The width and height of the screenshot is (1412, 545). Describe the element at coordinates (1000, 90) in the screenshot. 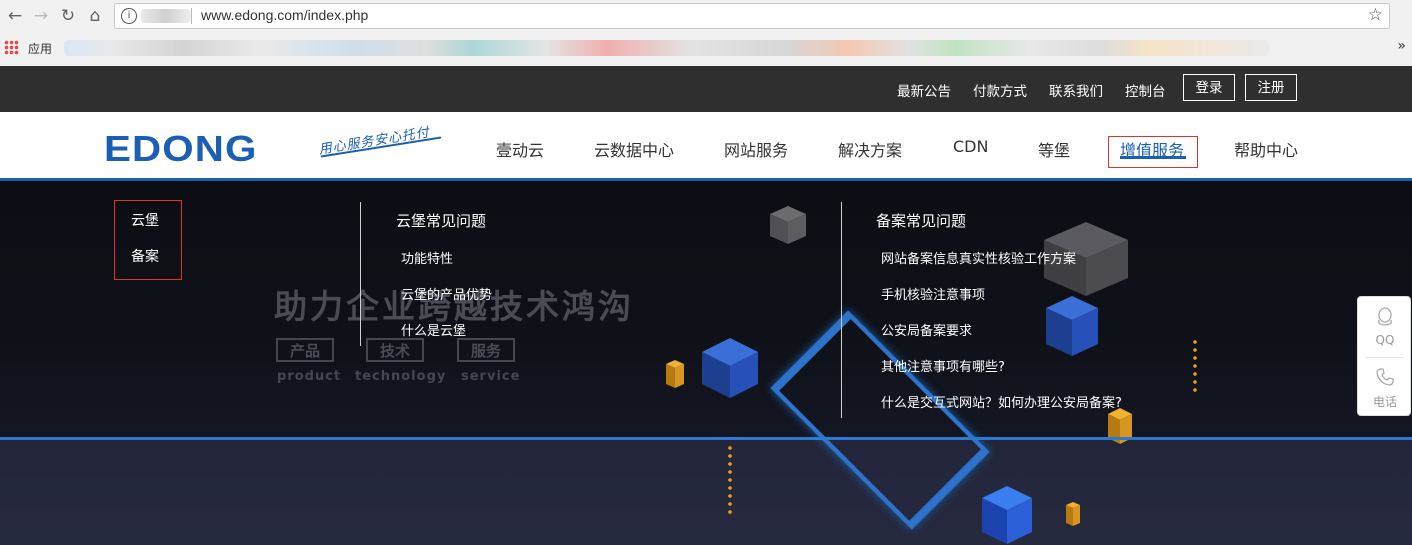

I see `payment-methods-link: 付款方式` at that location.